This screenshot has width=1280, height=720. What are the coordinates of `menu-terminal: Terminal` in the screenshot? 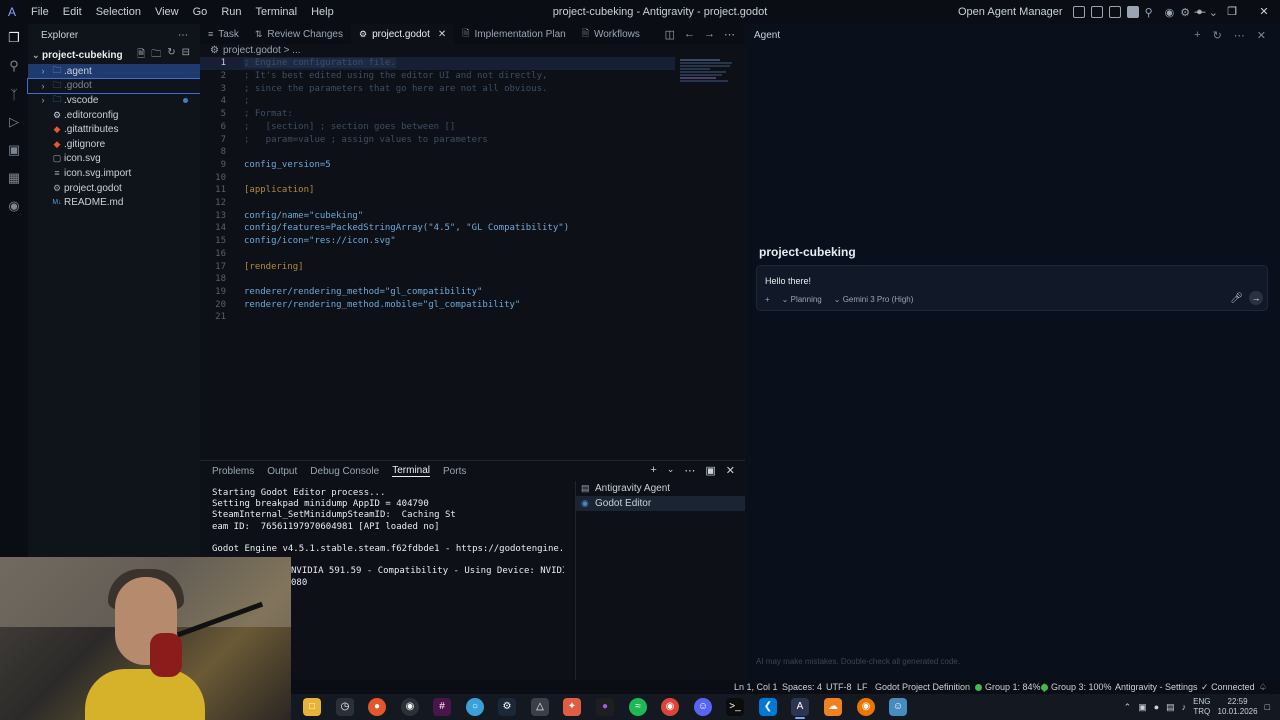 It's located at (277, 12).